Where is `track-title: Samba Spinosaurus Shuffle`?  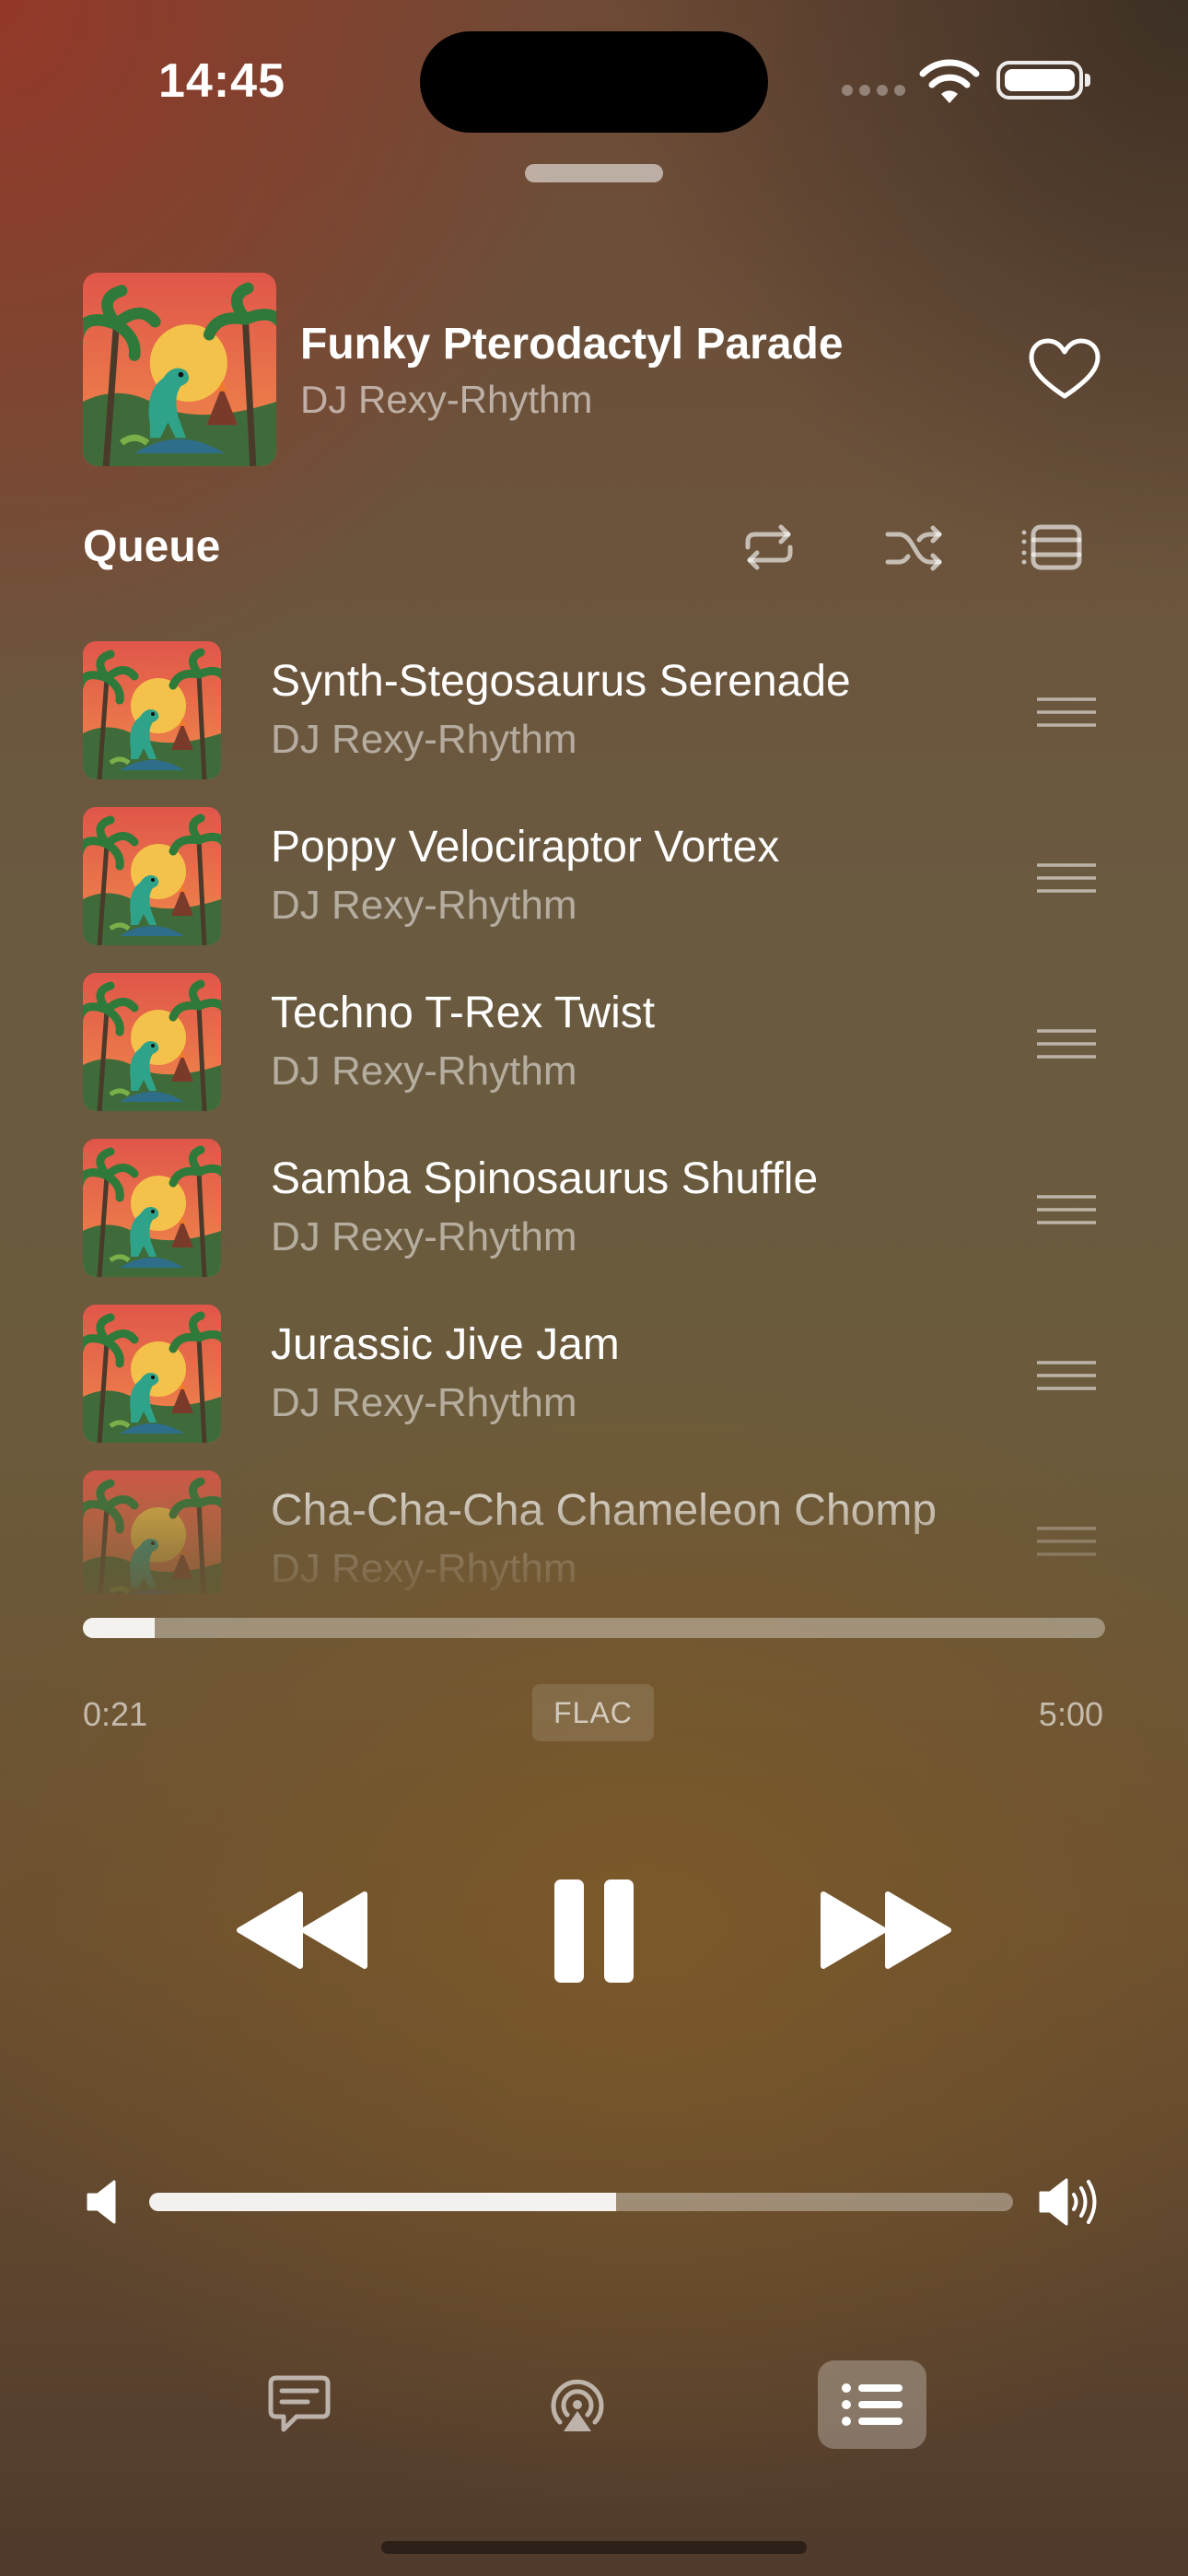
track-title: Samba Spinosaurus Shuffle is located at coordinates (545, 1178).